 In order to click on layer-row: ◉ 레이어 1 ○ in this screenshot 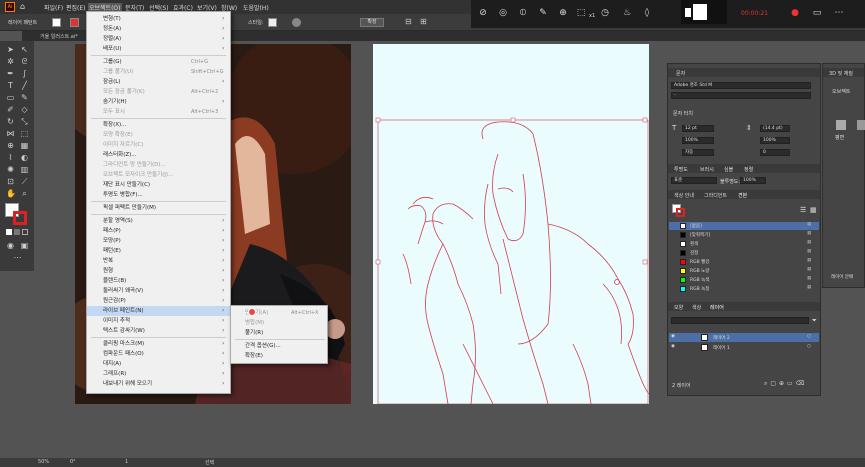, I will do `click(744, 347)`.